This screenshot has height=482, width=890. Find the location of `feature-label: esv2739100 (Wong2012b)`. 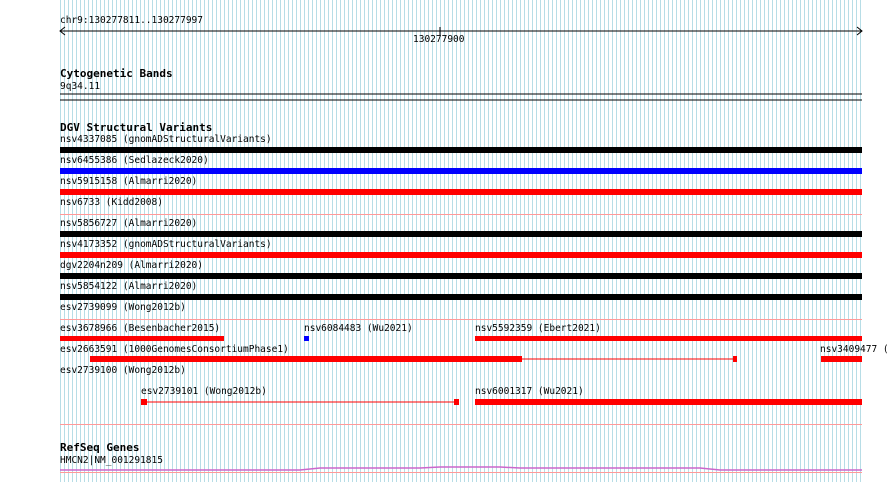

feature-label: esv2739100 (Wong2012b) is located at coordinates (123, 370).